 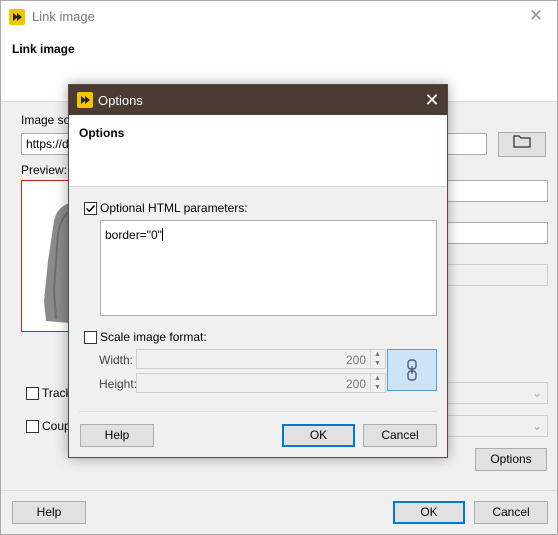 I want to click on dialog-help-button: Help, so click(x=117, y=435).